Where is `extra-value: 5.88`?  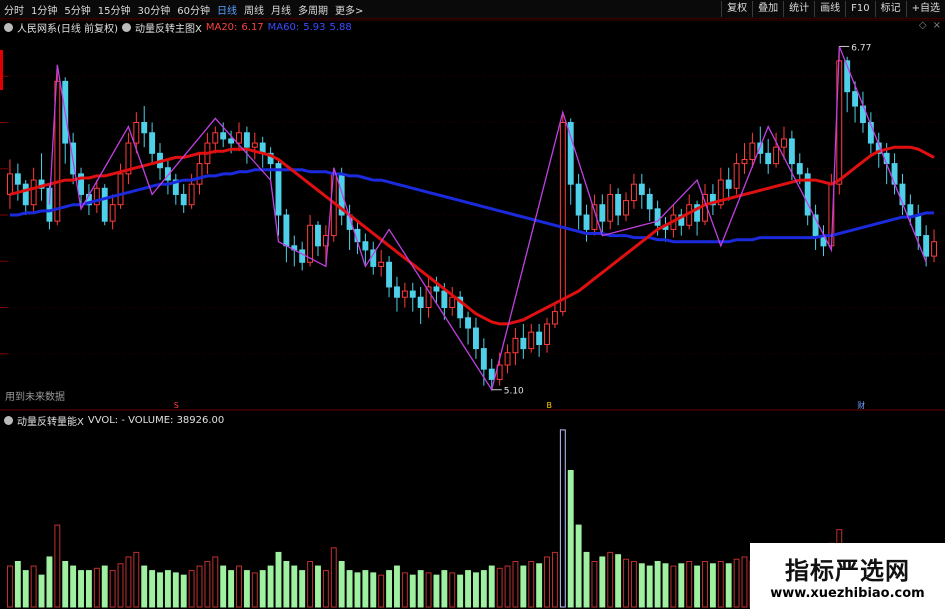
extra-value: 5.88 is located at coordinates (340, 27).